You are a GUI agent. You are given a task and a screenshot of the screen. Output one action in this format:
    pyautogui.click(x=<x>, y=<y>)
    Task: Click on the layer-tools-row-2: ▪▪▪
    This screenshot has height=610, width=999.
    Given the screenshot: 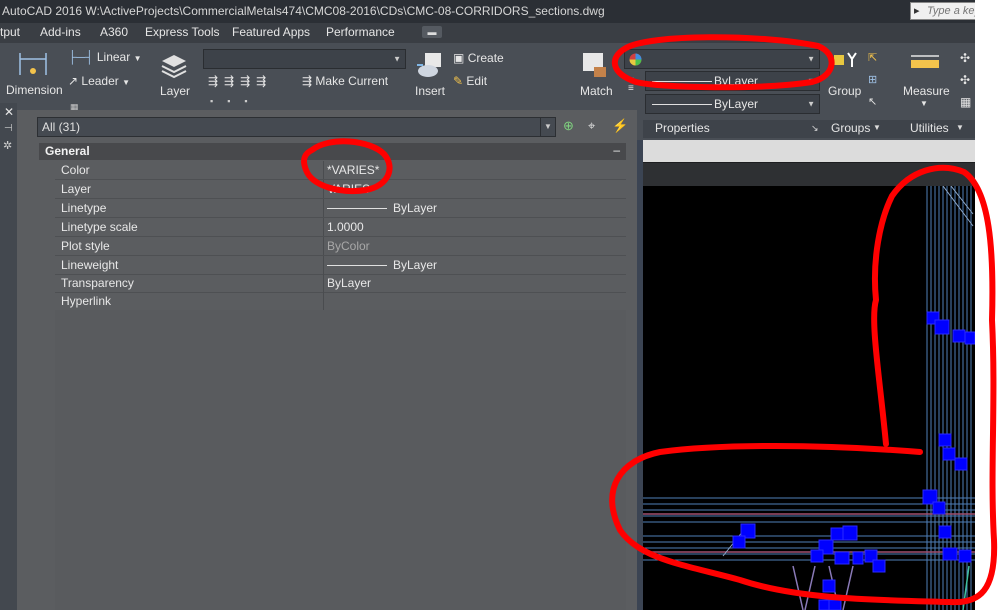 What is the action you would take?
    pyautogui.click(x=236, y=101)
    